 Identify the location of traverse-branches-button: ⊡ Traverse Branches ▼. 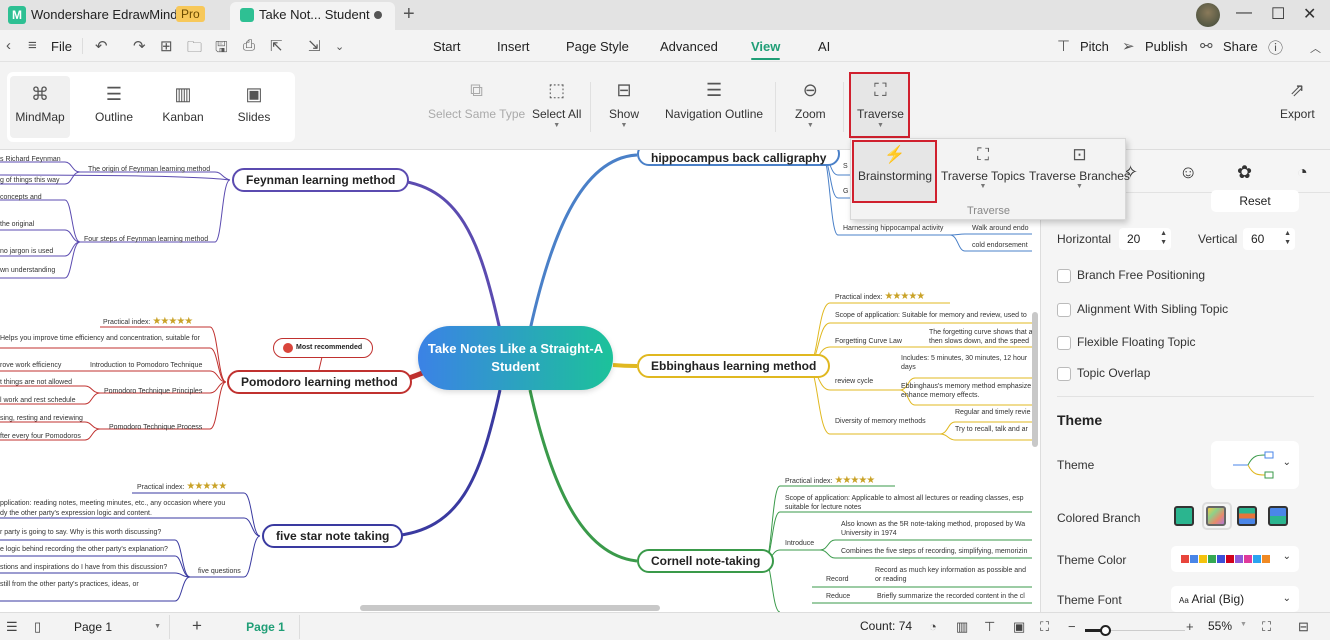
(1079, 167).